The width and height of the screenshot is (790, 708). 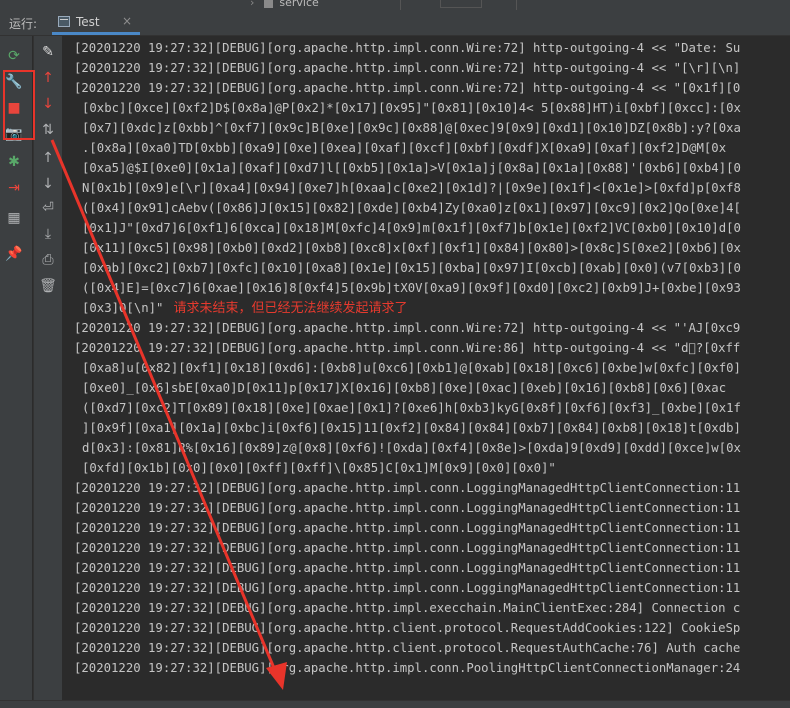 I want to click on print-icon: ⎙, so click(x=48, y=260).